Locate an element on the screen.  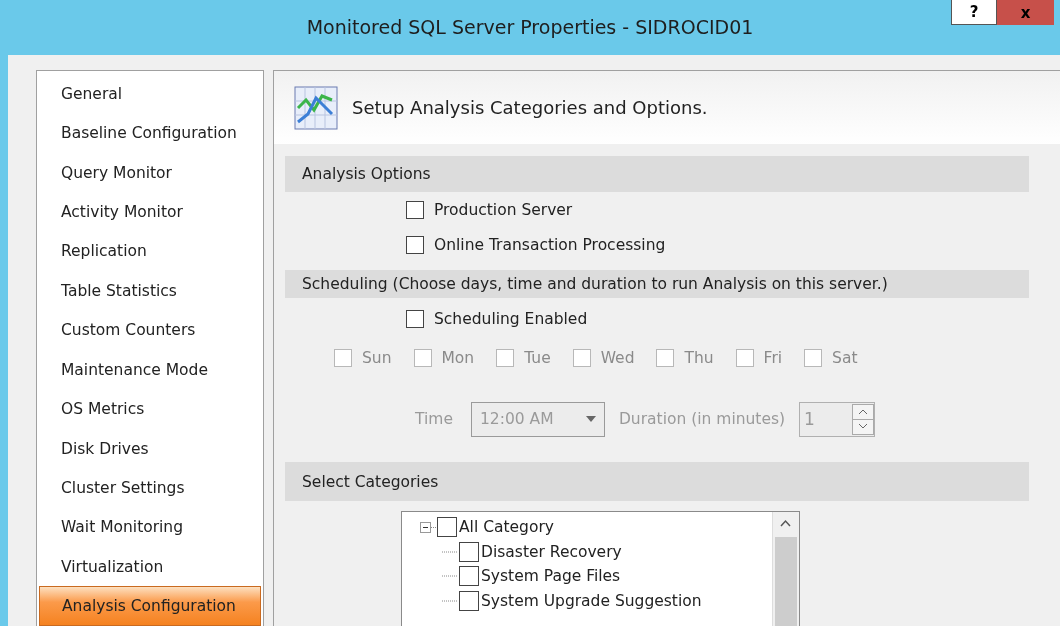
sidebar-item: Cluster Settings is located at coordinates (150, 488).